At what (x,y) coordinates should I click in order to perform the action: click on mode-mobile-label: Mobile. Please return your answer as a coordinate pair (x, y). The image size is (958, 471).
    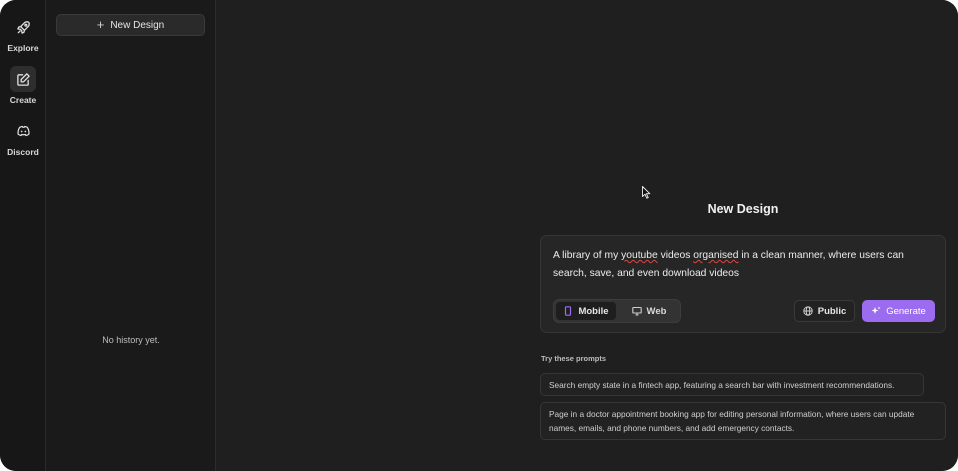
    Looking at the image, I should click on (593, 311).